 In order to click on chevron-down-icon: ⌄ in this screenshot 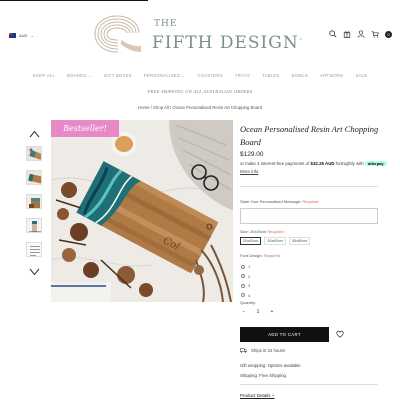, I will do `click(32, 35)`.